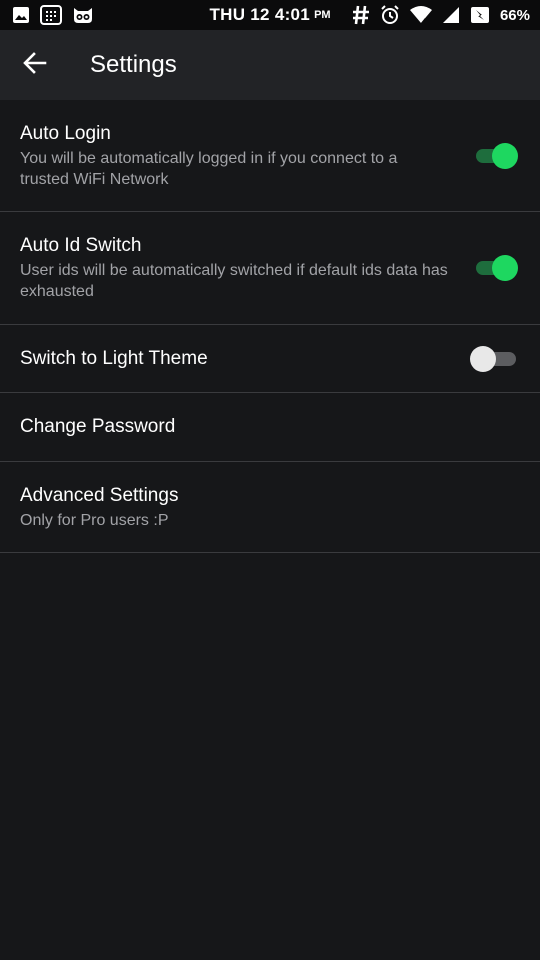  I want to click on calendar-icon, so click(51, 15).